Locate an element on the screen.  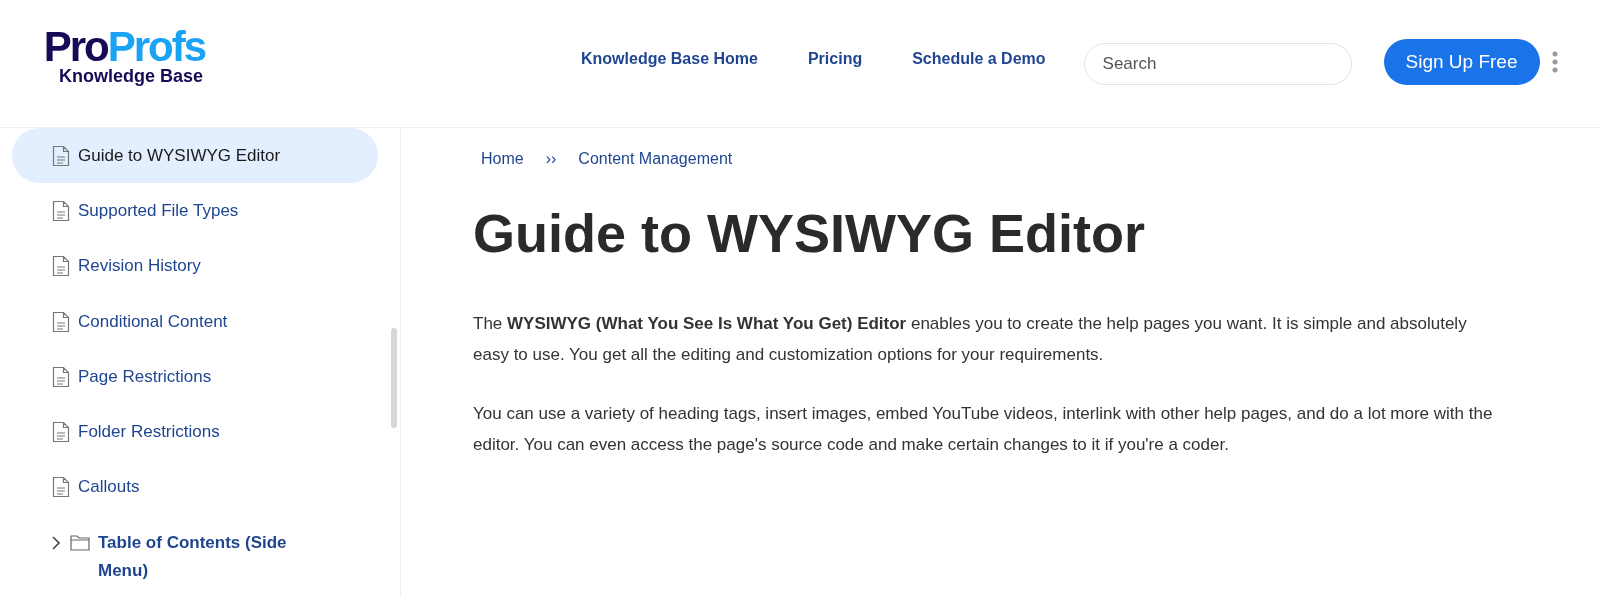
nav-link: Schedule a Demo is located at coordinates (979, 58).